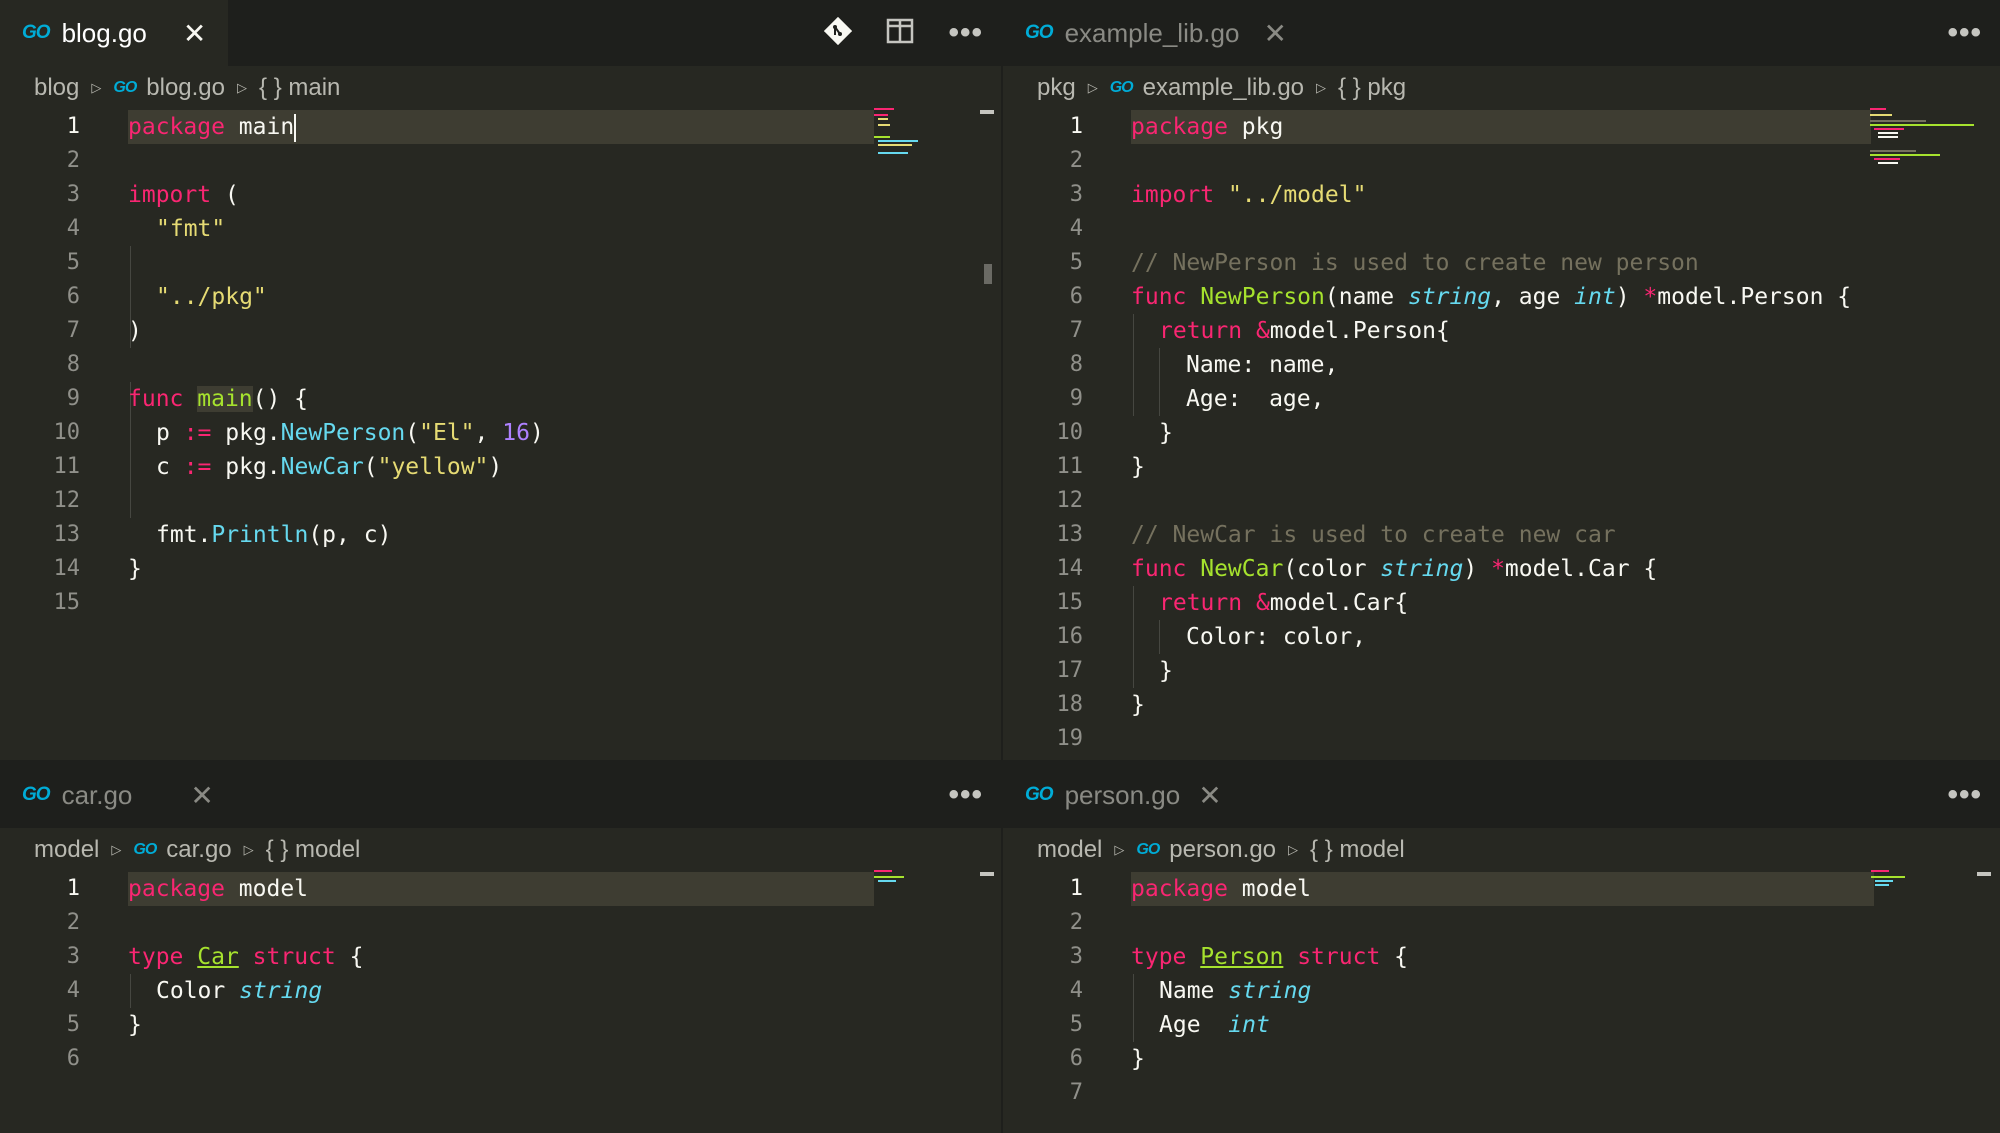 The height and width of the screenshot is (1133, 2000). I want to click on code-line: 7), so click(500, 331).